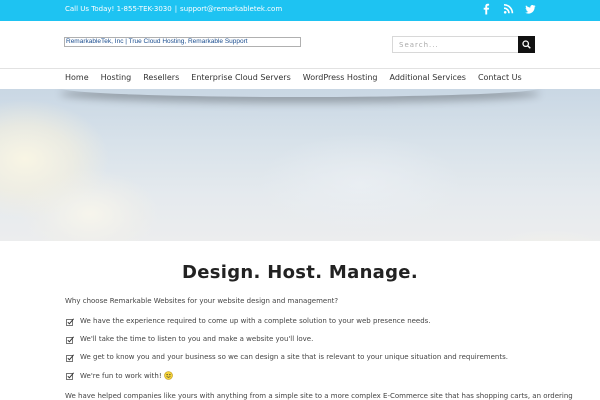 This screenshot has width=600, height=400. I want to click on smiley-icon, so click(168, 375).